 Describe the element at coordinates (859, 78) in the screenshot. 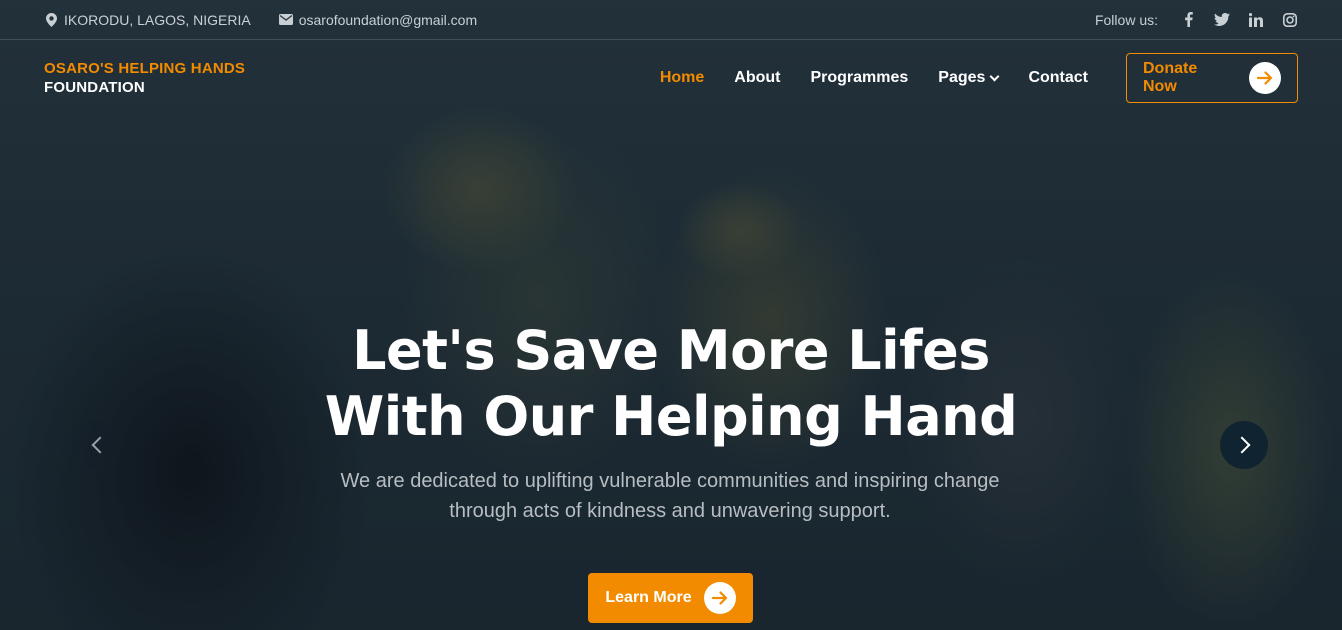

I see `nav-item-programmes: Programmes` at that location.